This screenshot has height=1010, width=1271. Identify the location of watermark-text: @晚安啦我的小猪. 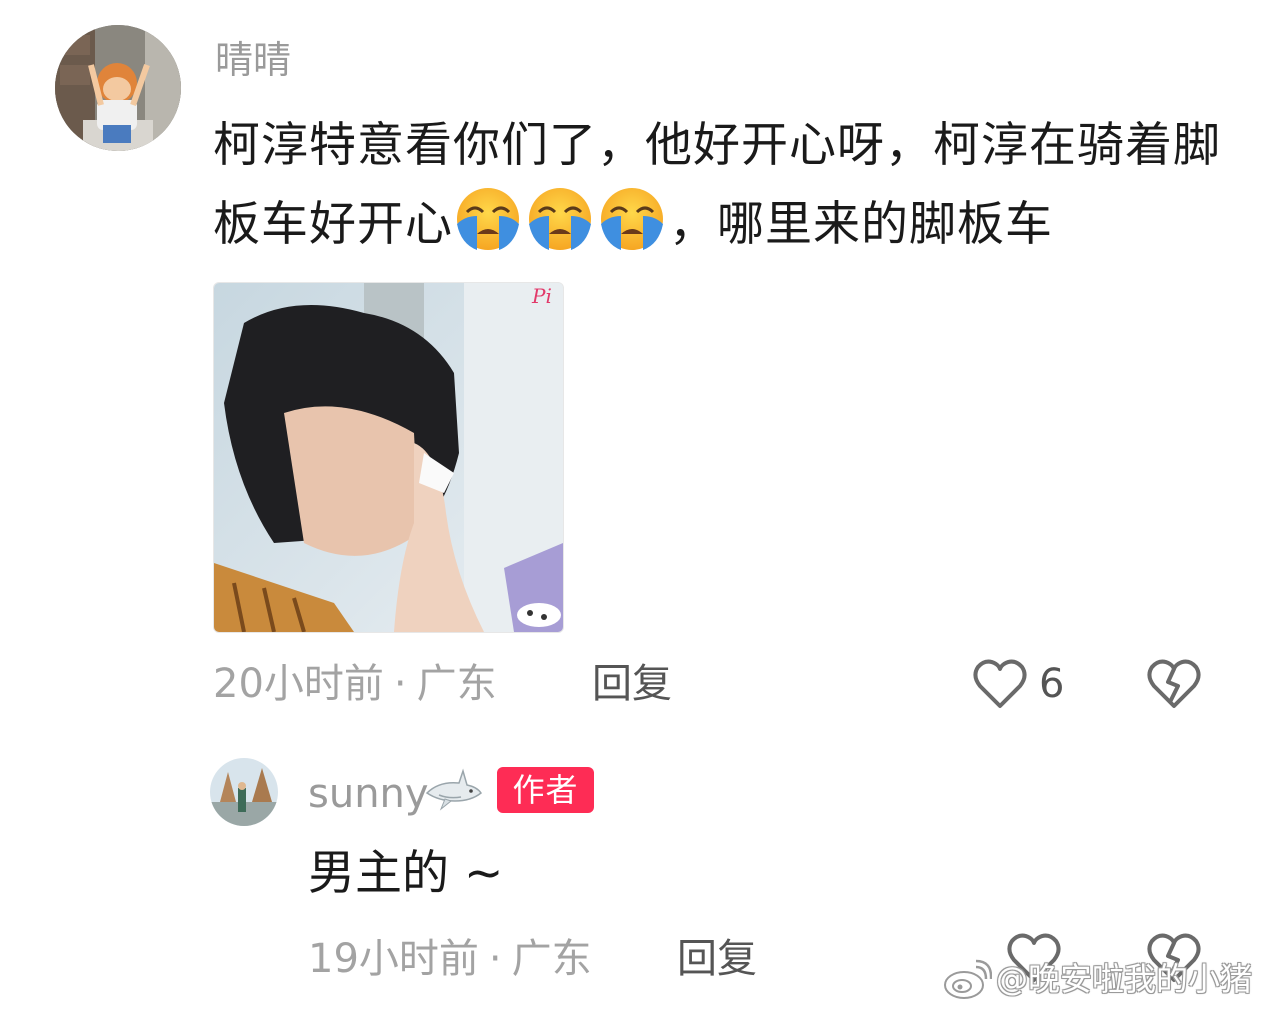
(1124, 979).